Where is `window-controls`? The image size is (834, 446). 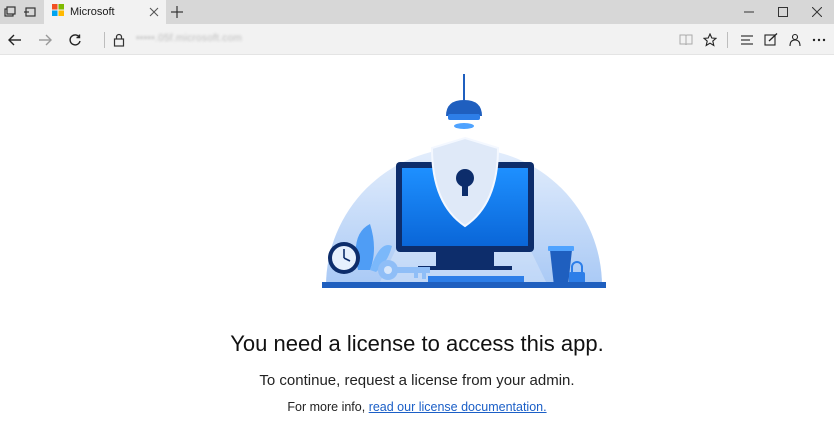 window-controls is located at coordinates (783, 12).